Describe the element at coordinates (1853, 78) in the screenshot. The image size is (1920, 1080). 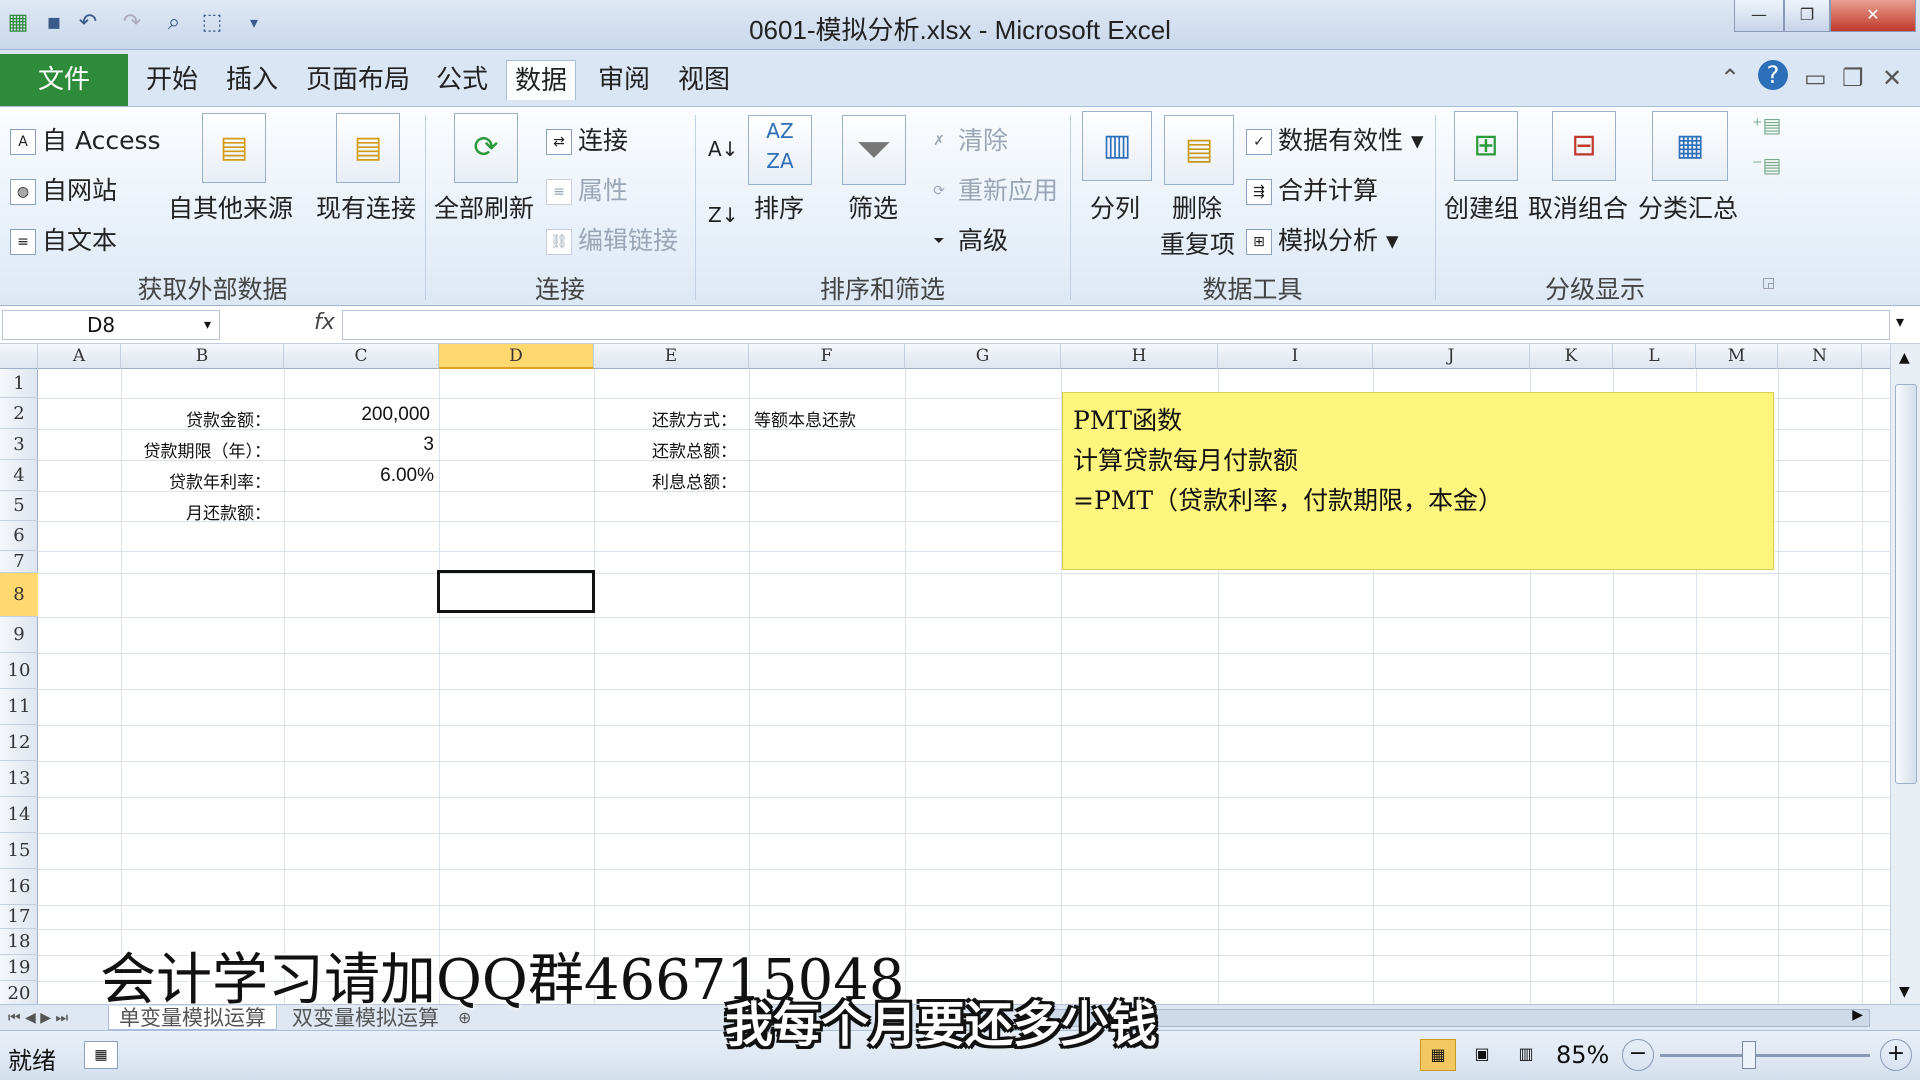
I see `workbook-restore-icon: ❐` at that location.